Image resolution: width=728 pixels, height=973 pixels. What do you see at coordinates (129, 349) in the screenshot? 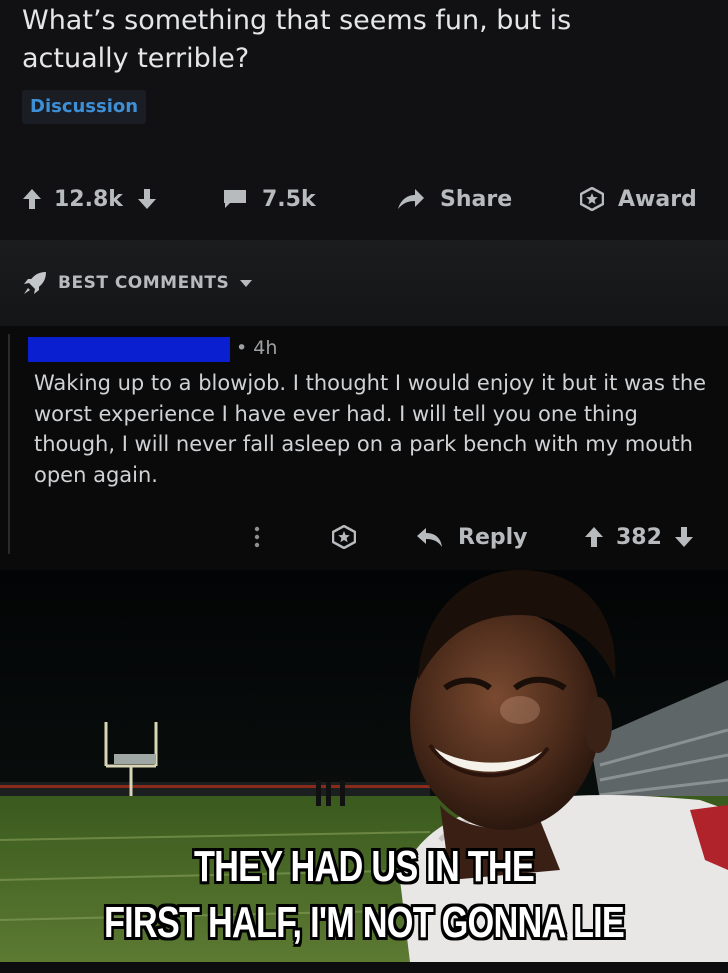
I see `username-redaction` at bounding box center [129, 349].